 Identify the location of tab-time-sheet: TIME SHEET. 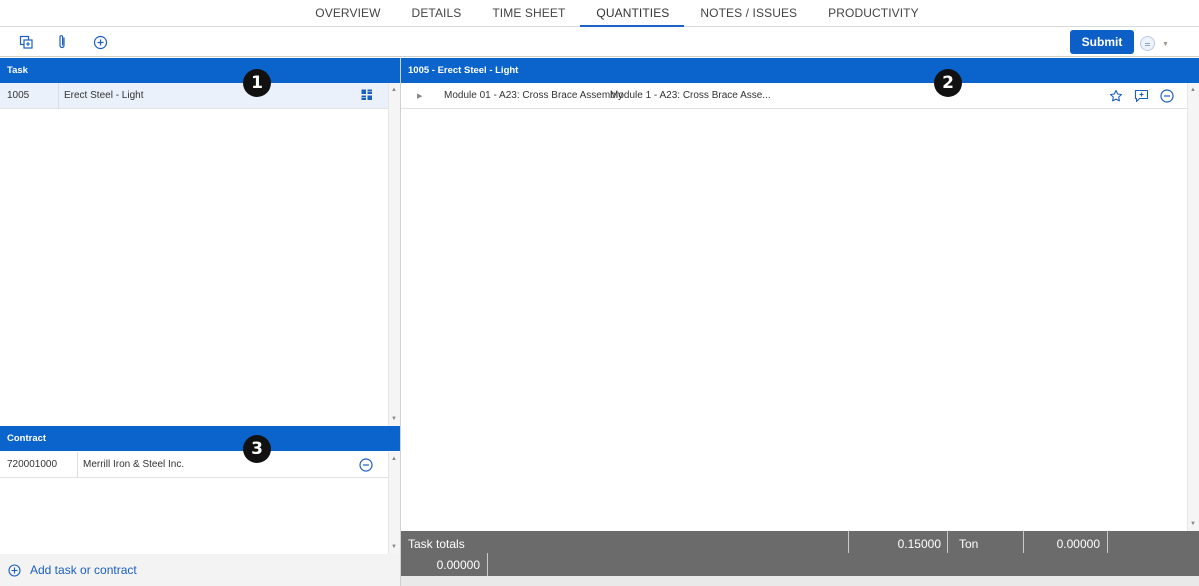
(528, 13).